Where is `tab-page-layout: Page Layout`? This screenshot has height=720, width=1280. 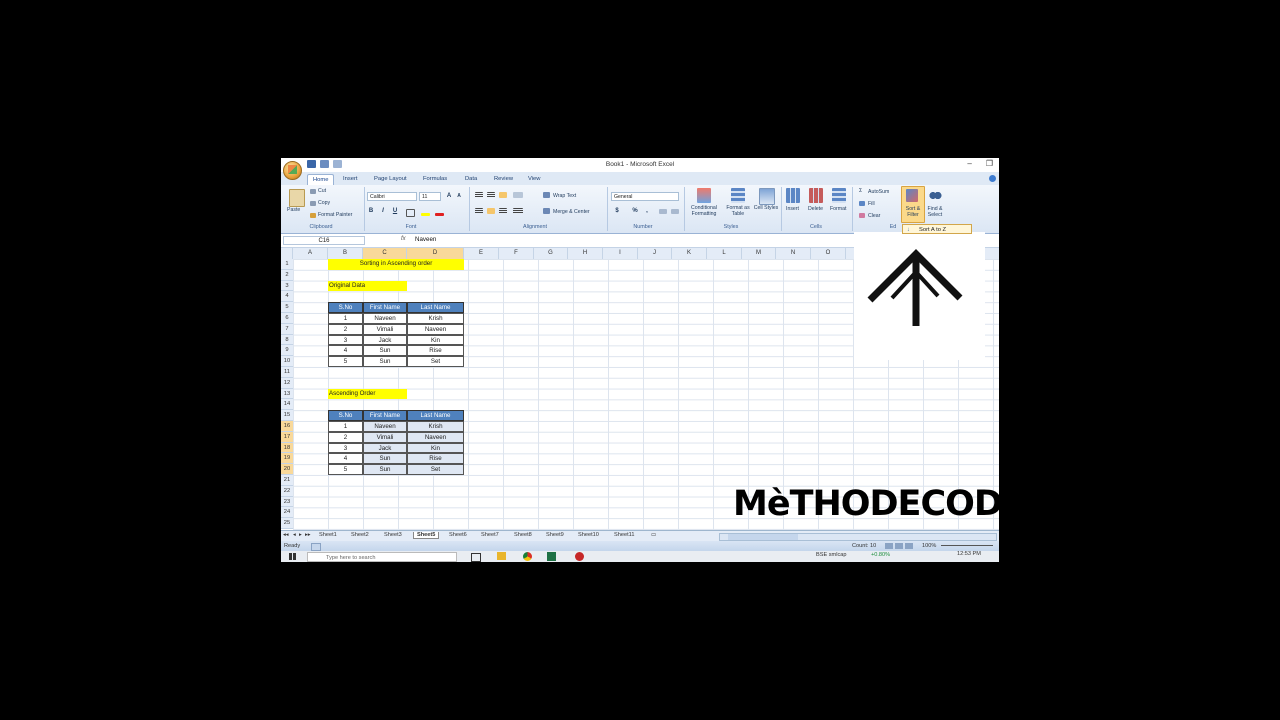
tab-page-layout: Page Layout is located at coordinates (390, 179).